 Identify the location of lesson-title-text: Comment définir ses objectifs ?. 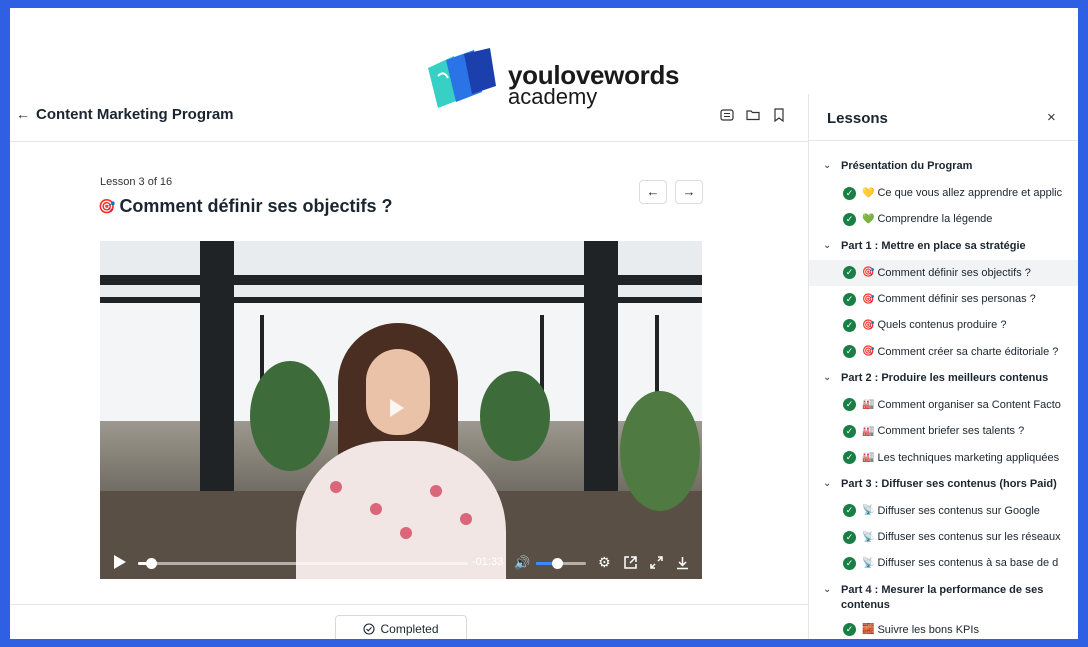
(256, 206).